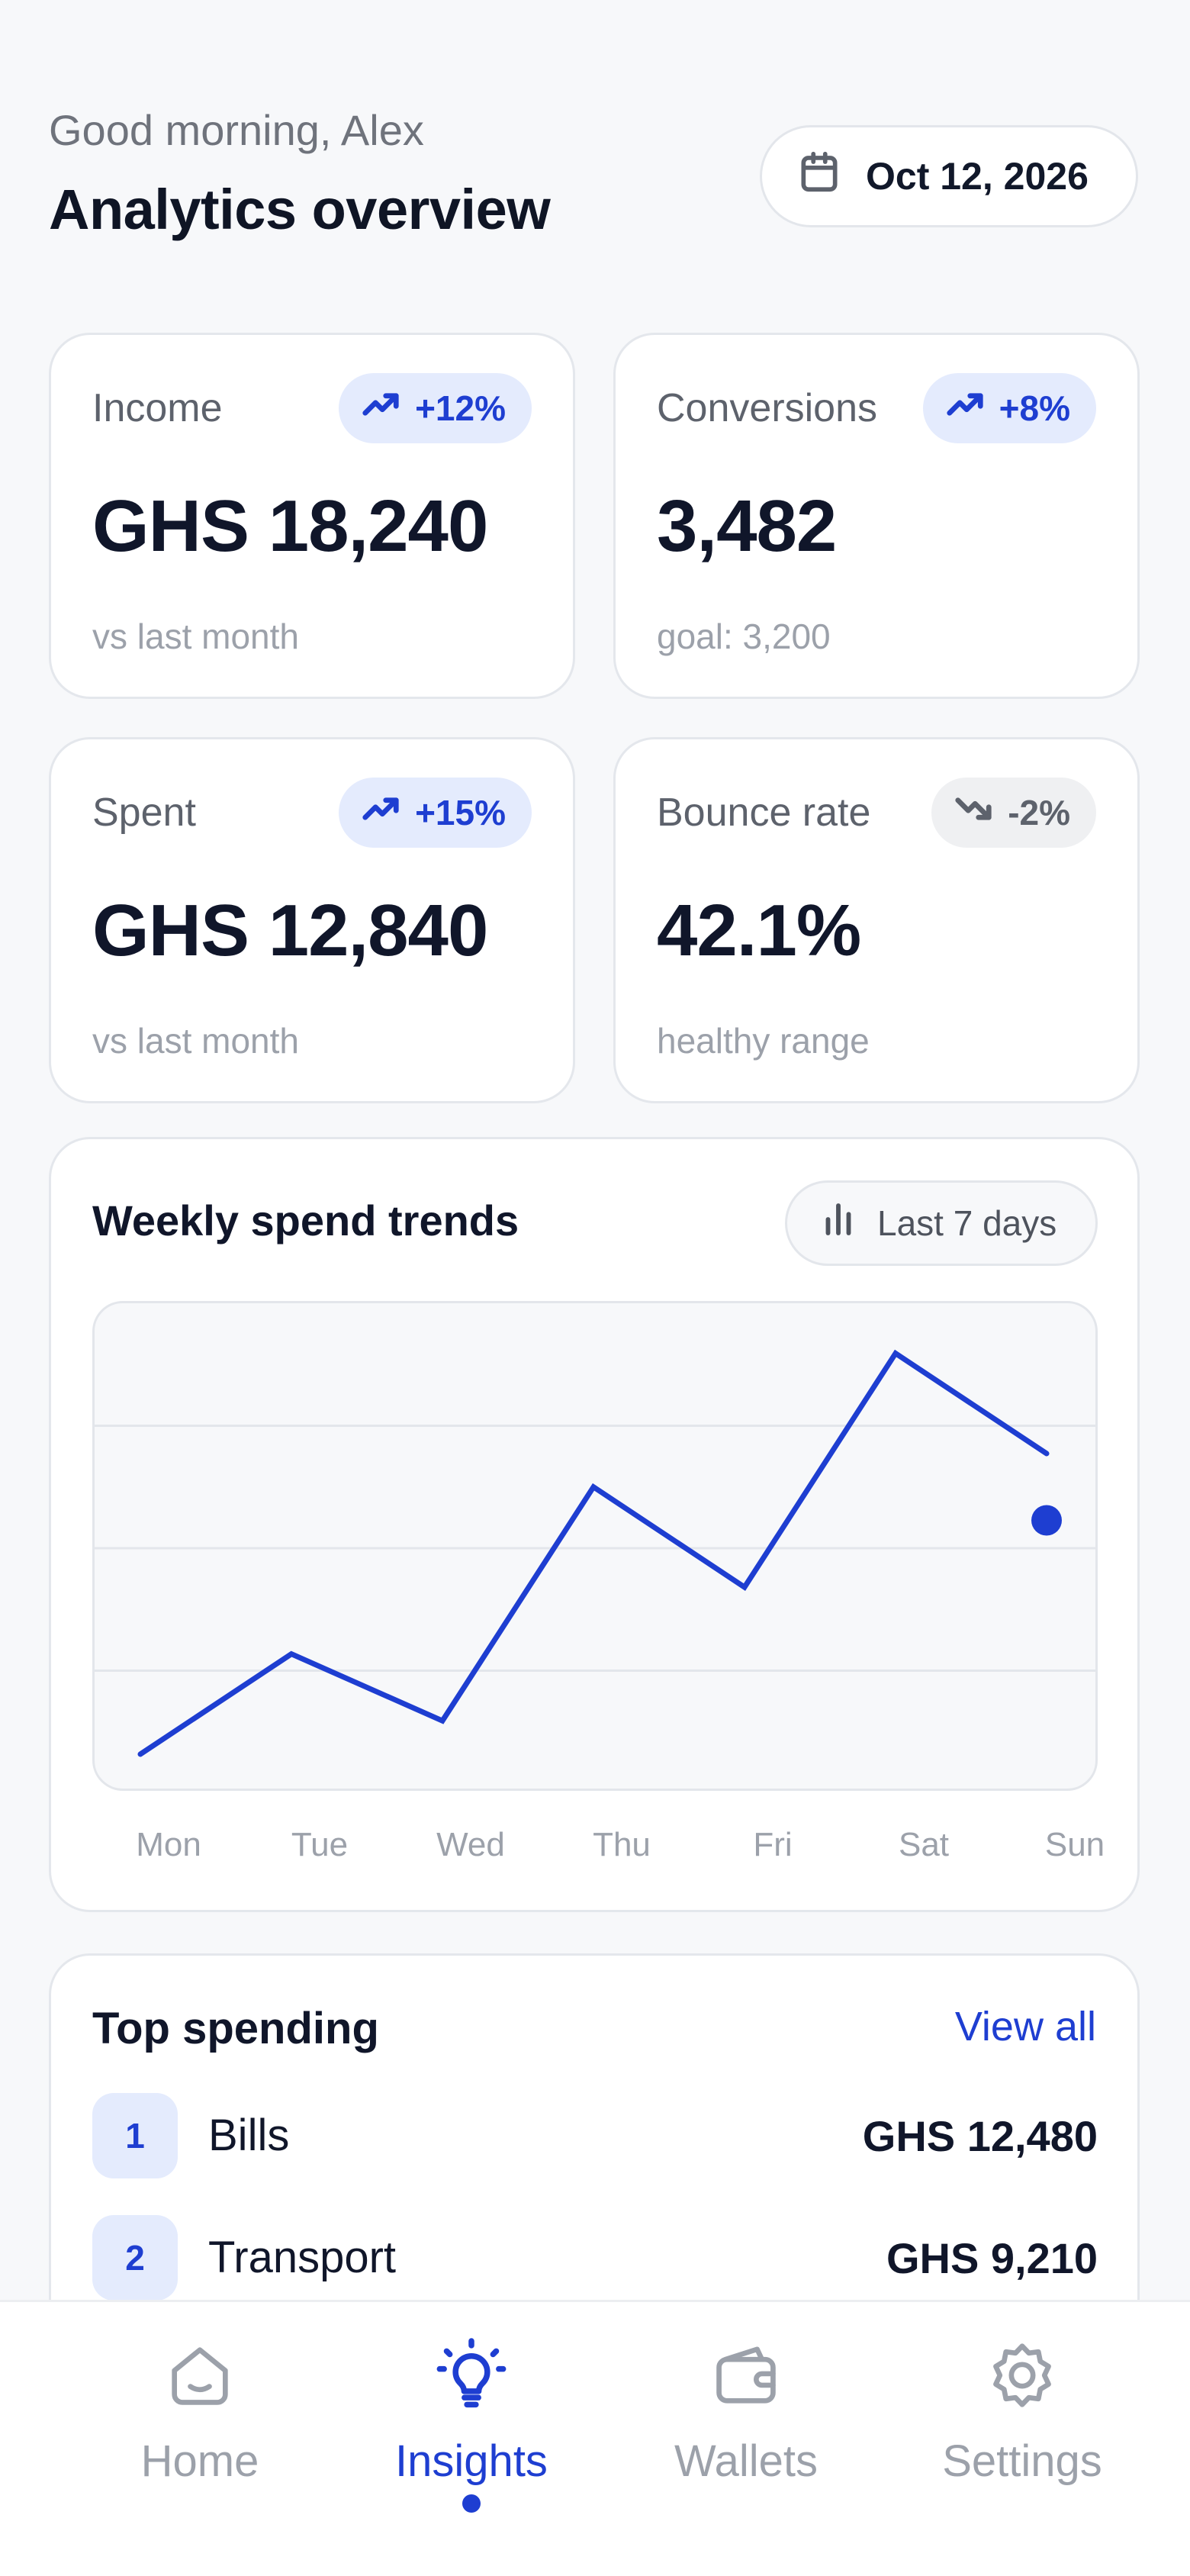  I want to click on greeting-text: Good morning, Alex, so click(236, 130).